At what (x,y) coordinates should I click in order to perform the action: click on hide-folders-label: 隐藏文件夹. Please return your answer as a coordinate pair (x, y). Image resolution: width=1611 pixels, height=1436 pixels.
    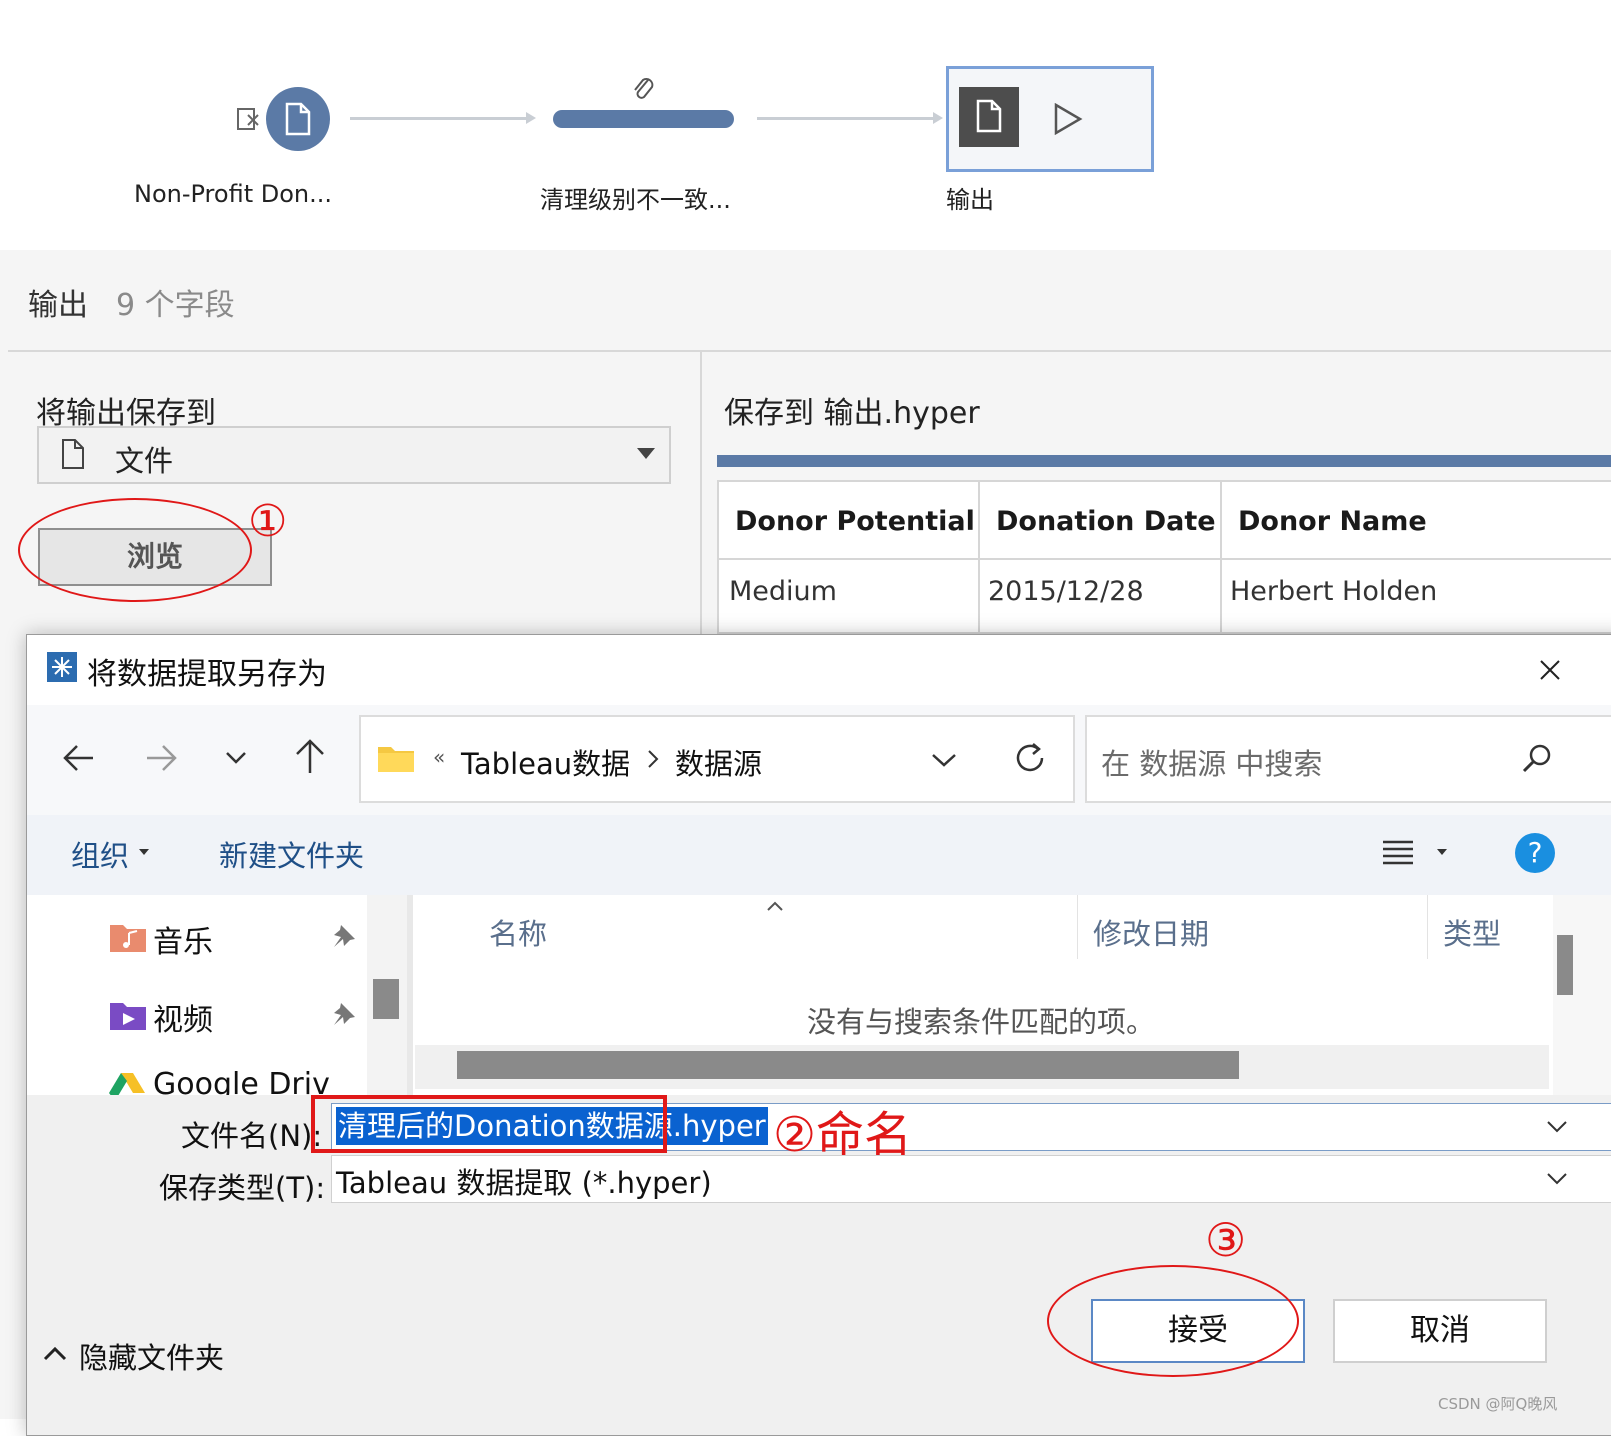
    Looking at the image, I should click on (152, 1358).